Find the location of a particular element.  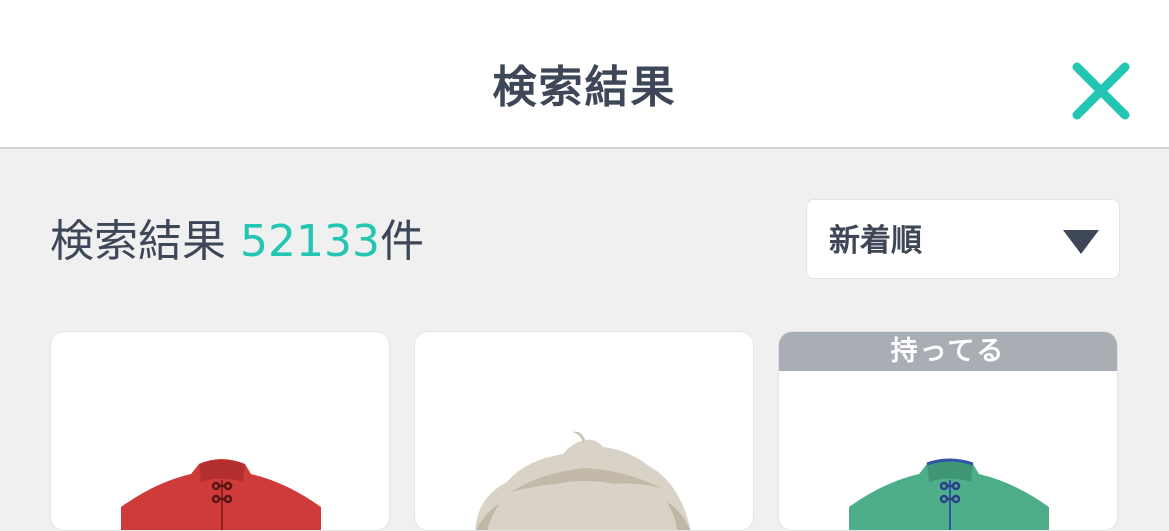

result-count-number: 52133 is located at coordinates (310, 241).